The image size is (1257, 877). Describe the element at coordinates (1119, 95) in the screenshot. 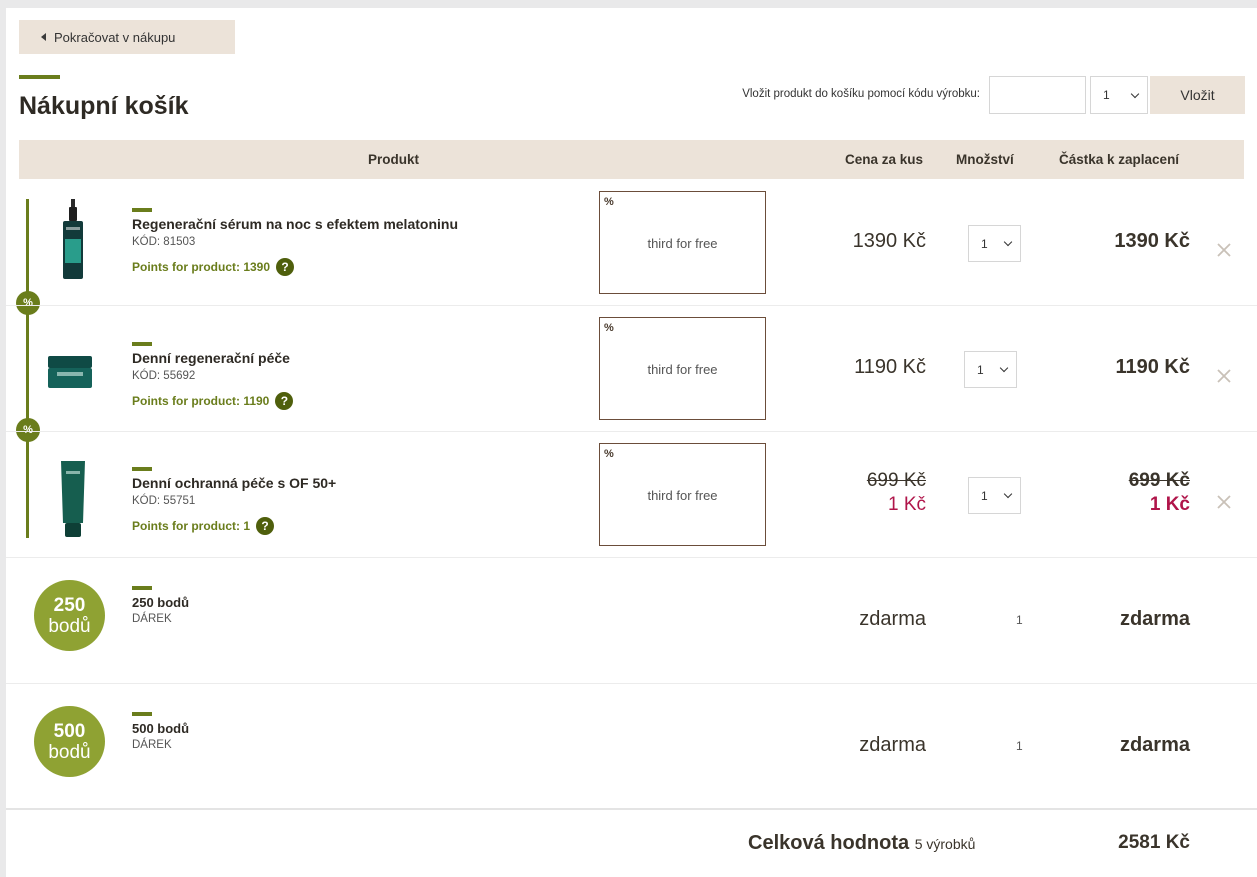

I see `code-quantity-select: 1` at that location.